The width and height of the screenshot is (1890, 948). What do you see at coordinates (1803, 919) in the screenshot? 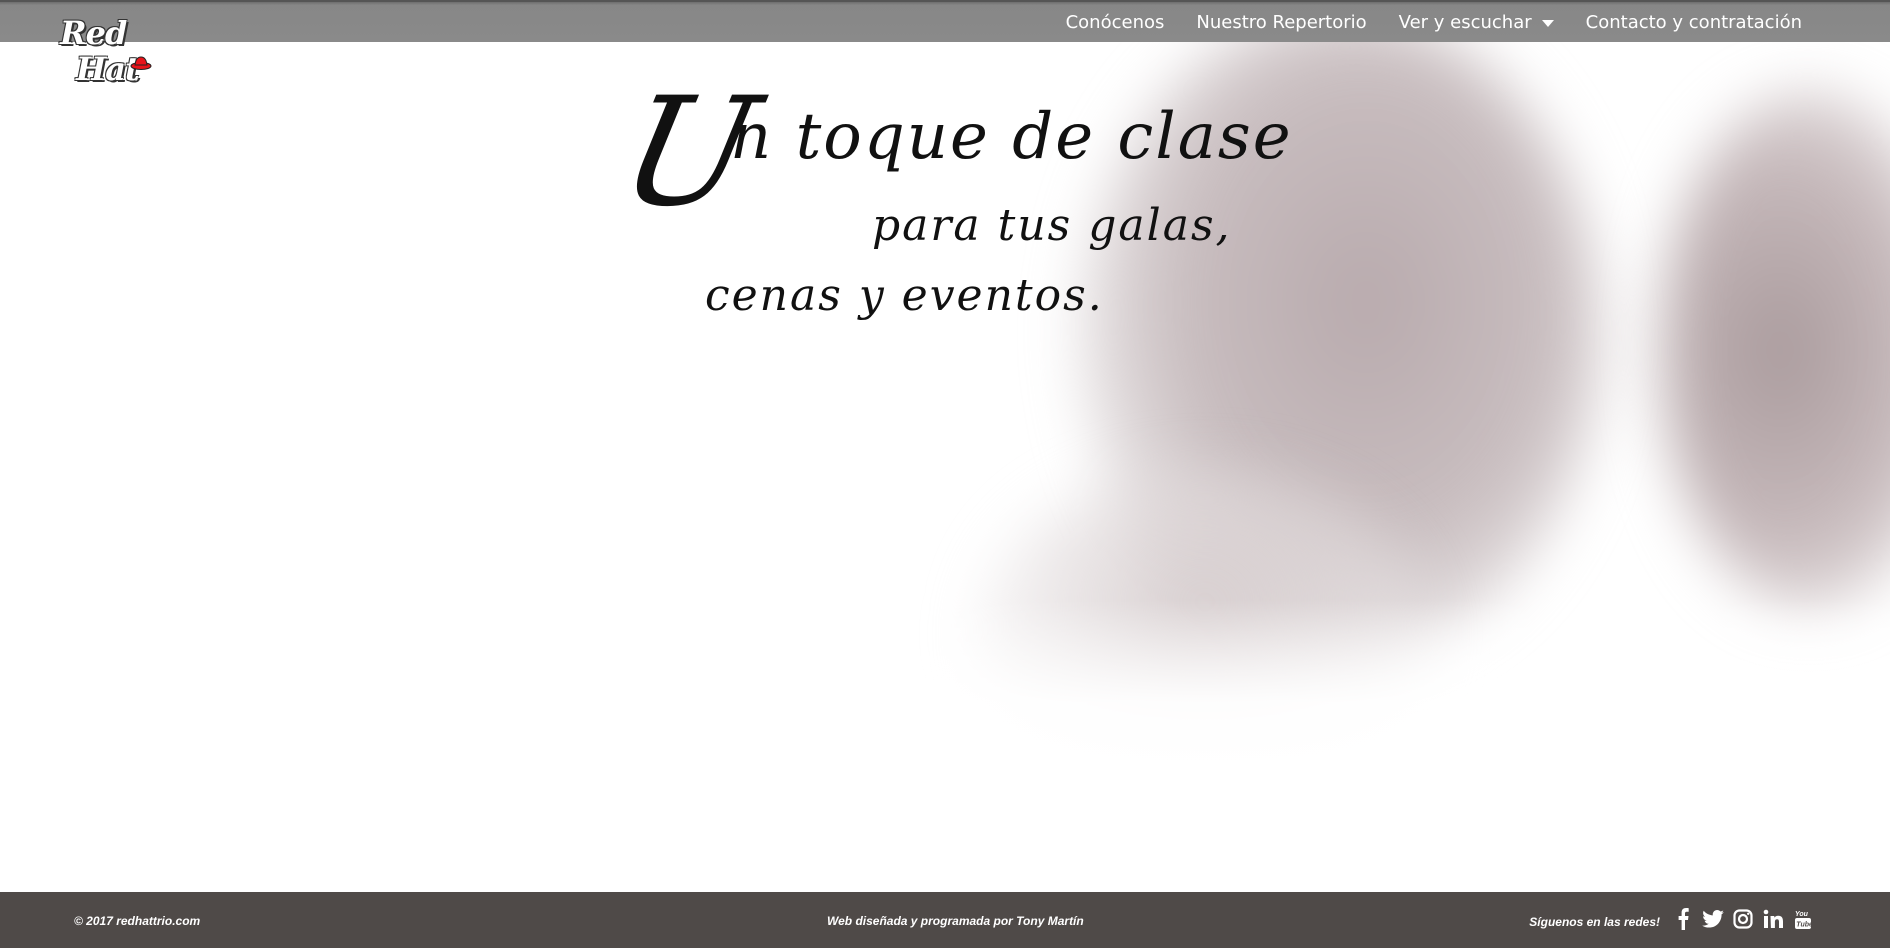
I see `youtube-icon: You Tube` at bounding box center [1803, 919].